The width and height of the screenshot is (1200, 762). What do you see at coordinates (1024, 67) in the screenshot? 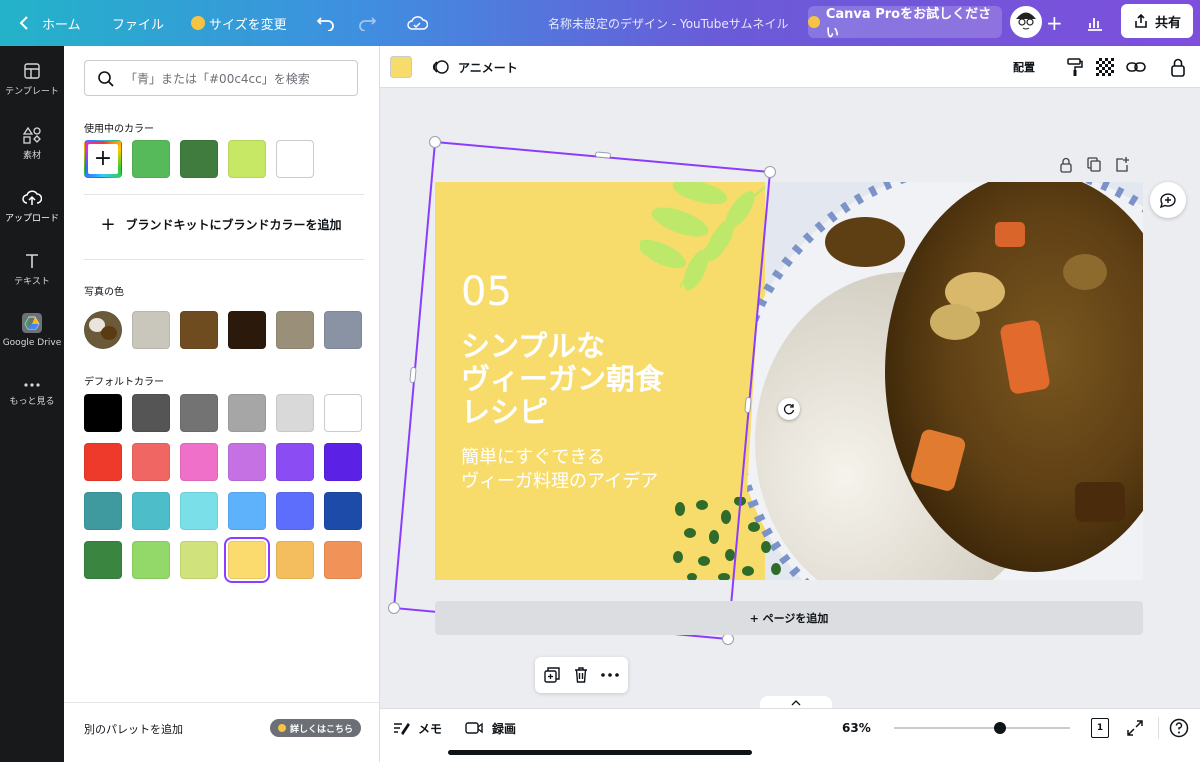
I see `arrange-button: 配置` at bounding box center [1024, 67].